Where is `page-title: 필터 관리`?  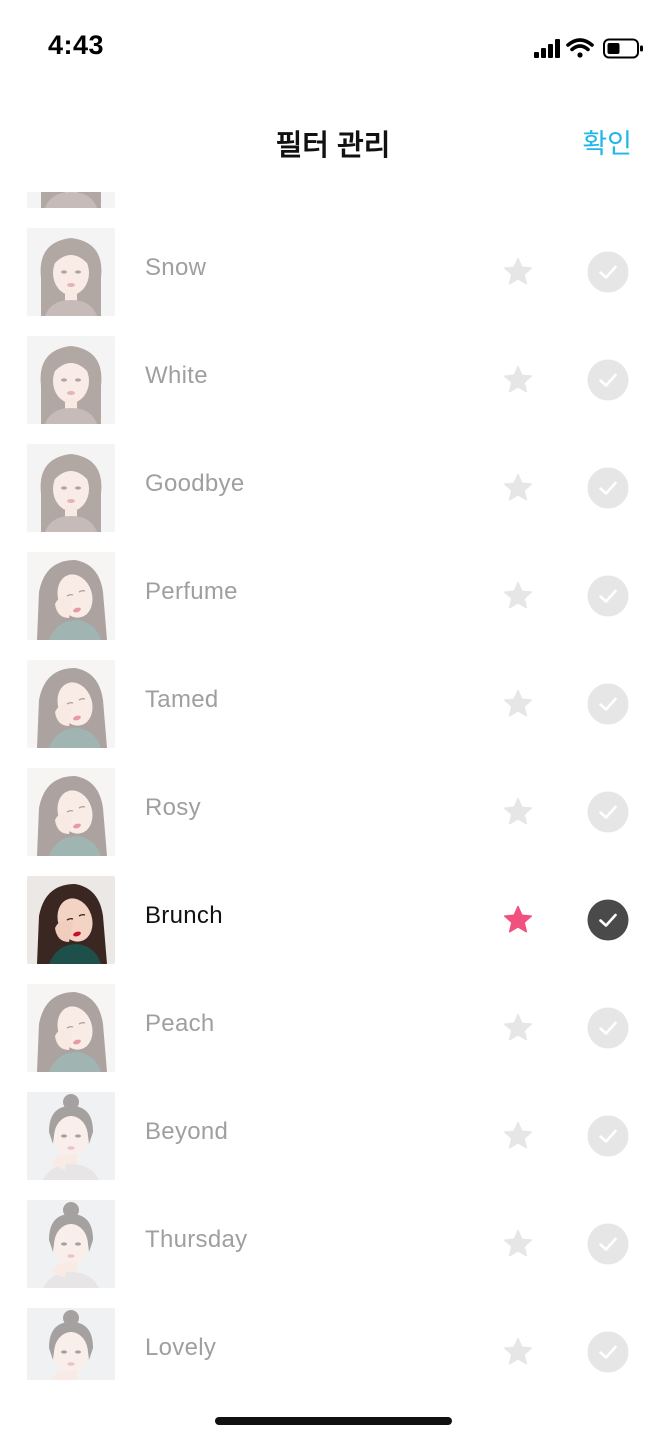 page-title: 필터 관리 is located at coordinates (333, 146).